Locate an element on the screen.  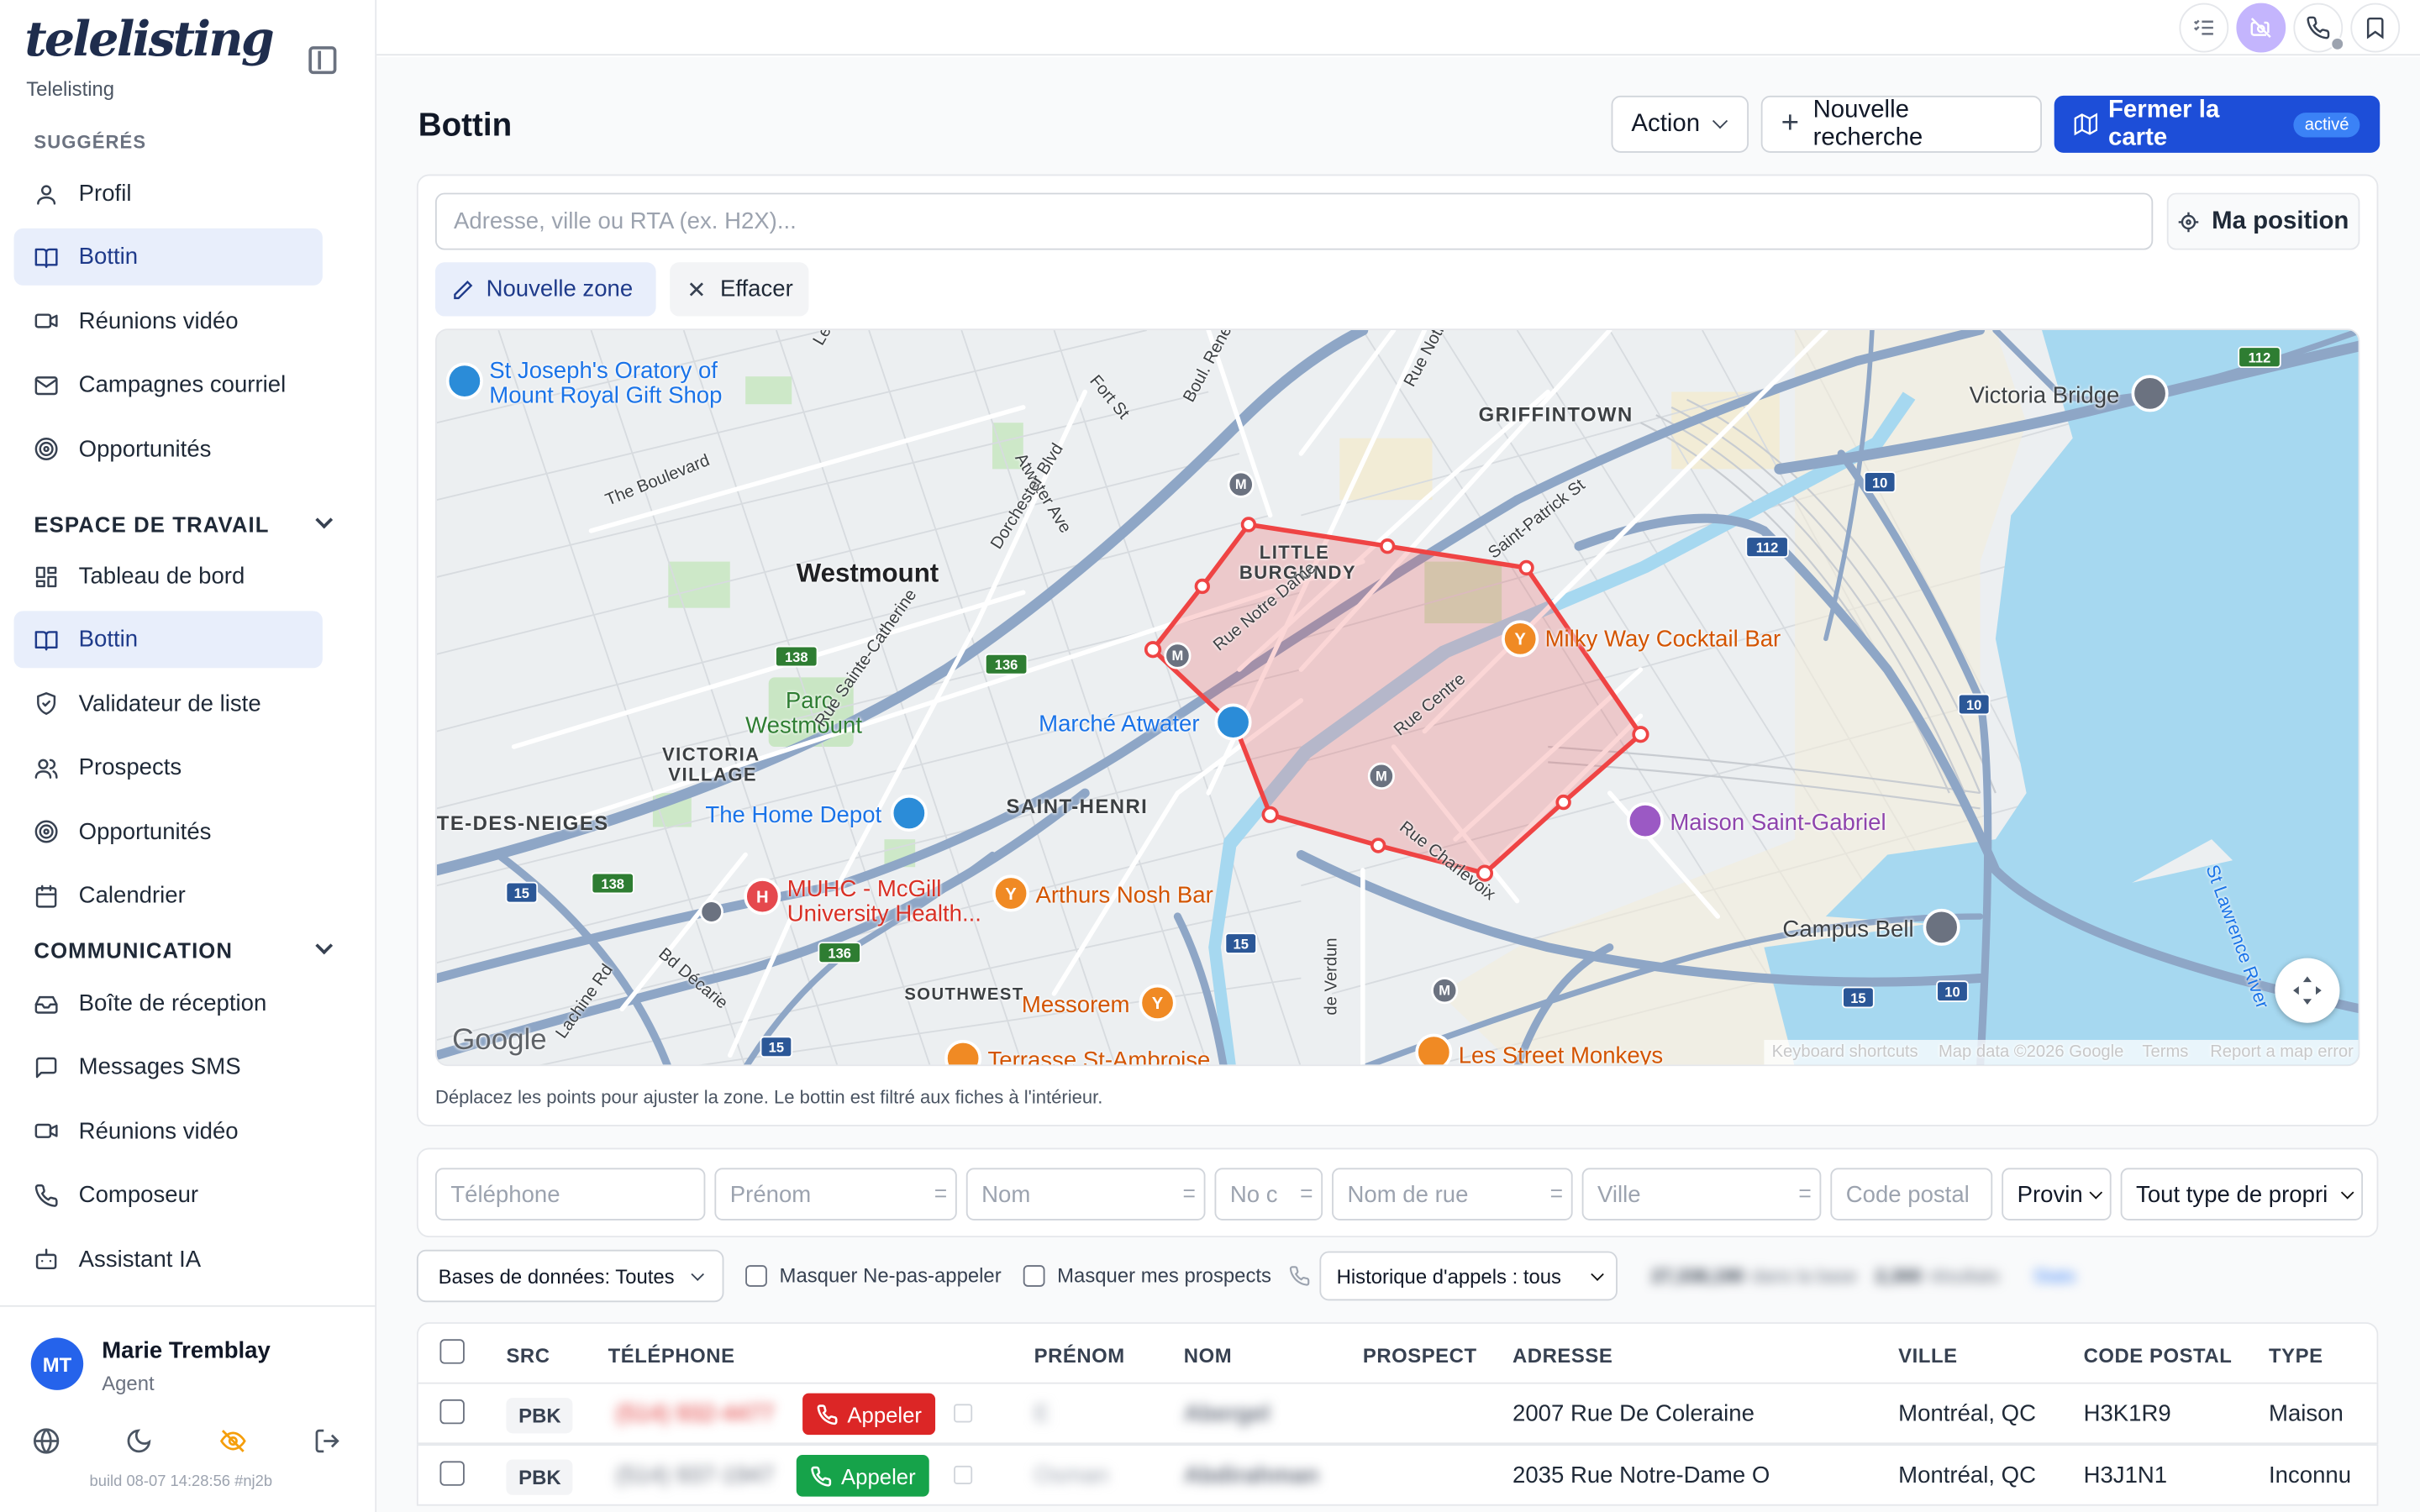
user-name: Marie Tremblay is located at coordinates (187, 1350).